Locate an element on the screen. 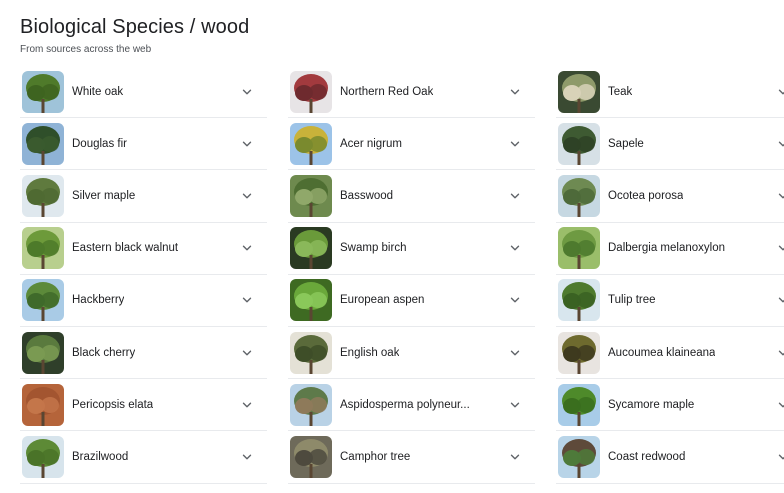 This screenshot has height=493, width=784. list-item: Black cherry is located at coordinates (143, 353).